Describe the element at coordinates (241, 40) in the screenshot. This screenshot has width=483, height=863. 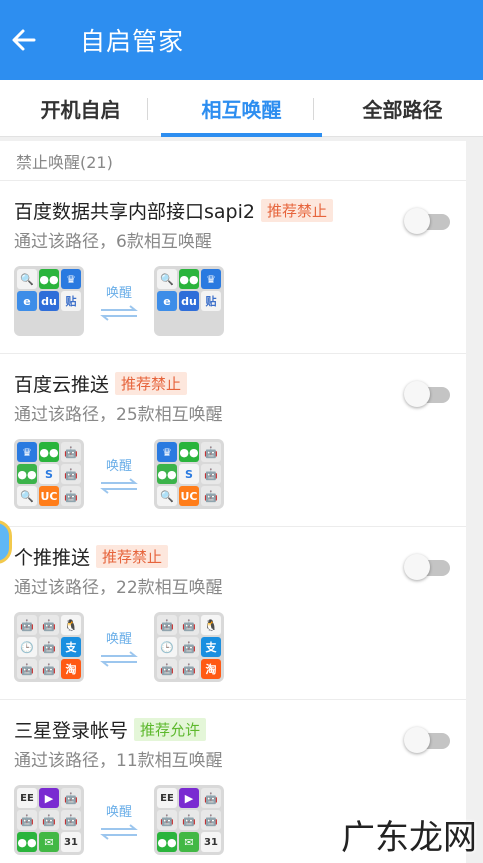
I see `app-bar: 自启管家` at that location.